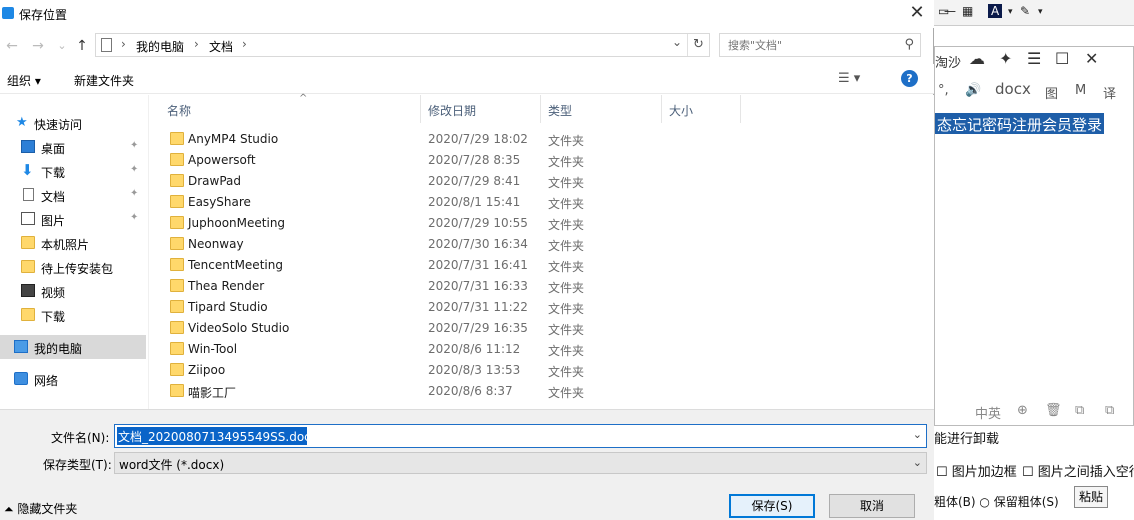 This screenshot has height=520, width=1134. I want to click on filename-input, so click(212, 436).